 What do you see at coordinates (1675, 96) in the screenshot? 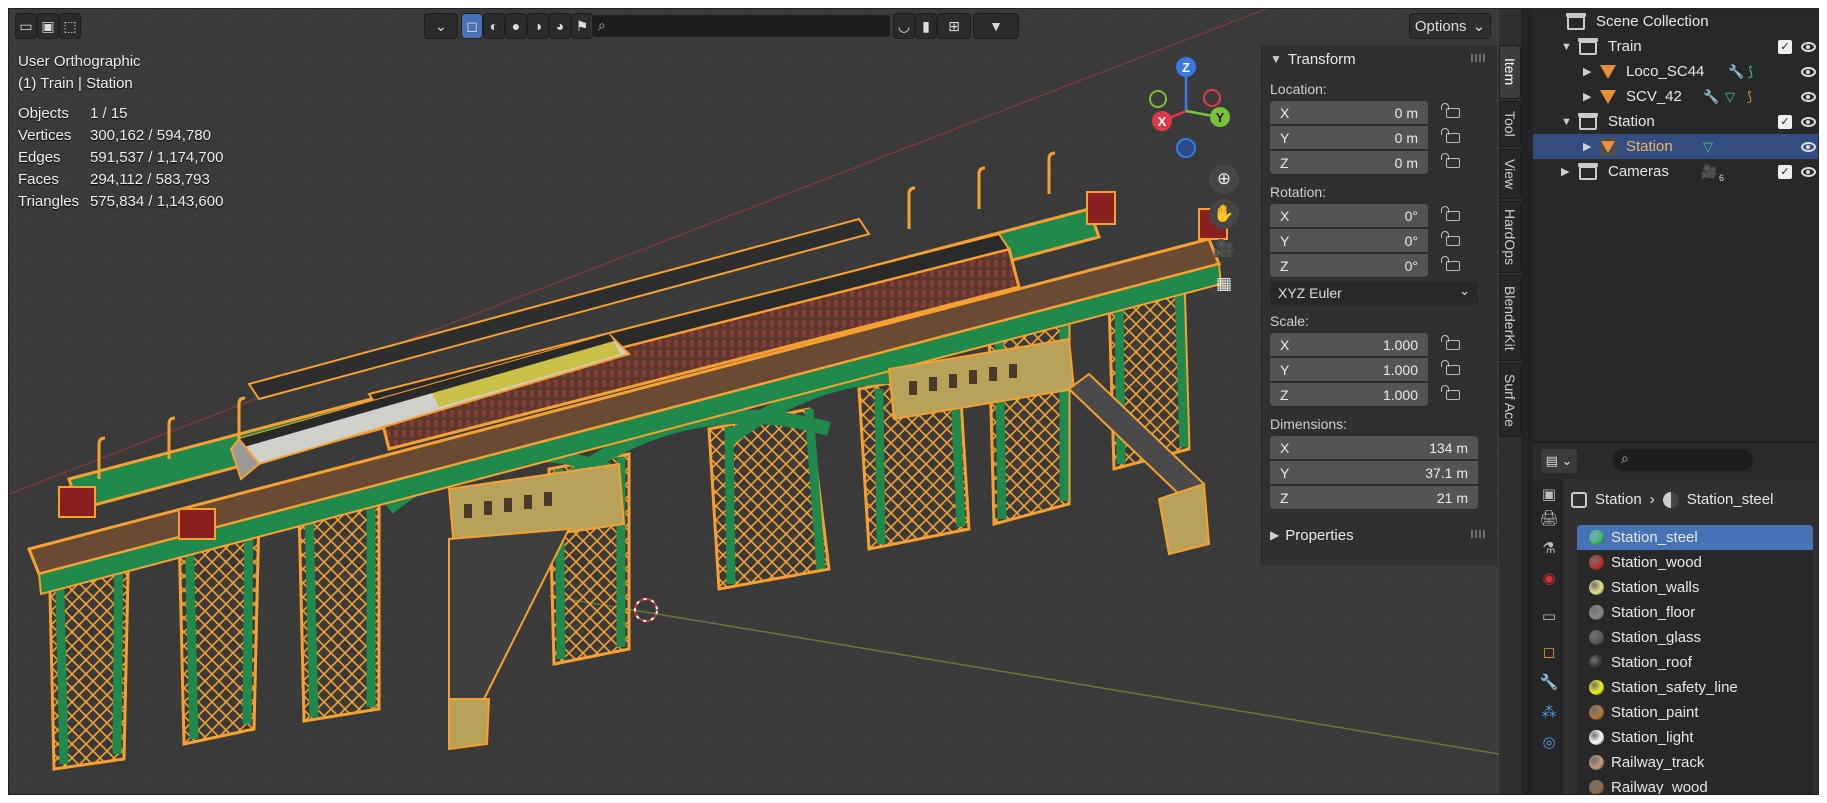
I see `outliner-row-scv: ▶ SCV_42 🔧 ▽ ⟆` at bounding box center [1675, 96].